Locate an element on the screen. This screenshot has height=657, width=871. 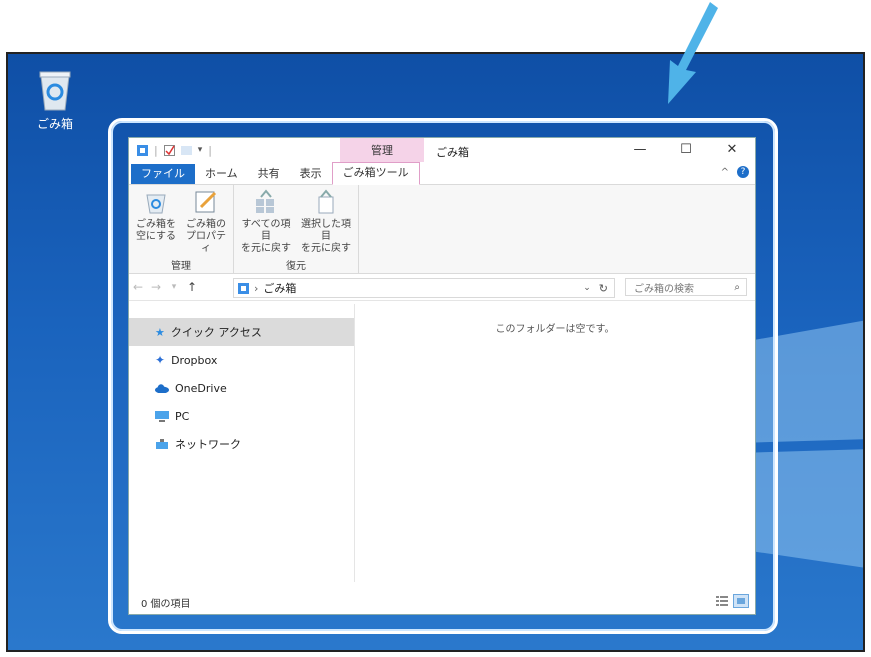
restore-group-label: 復元 is located at coordinates (296, 266).